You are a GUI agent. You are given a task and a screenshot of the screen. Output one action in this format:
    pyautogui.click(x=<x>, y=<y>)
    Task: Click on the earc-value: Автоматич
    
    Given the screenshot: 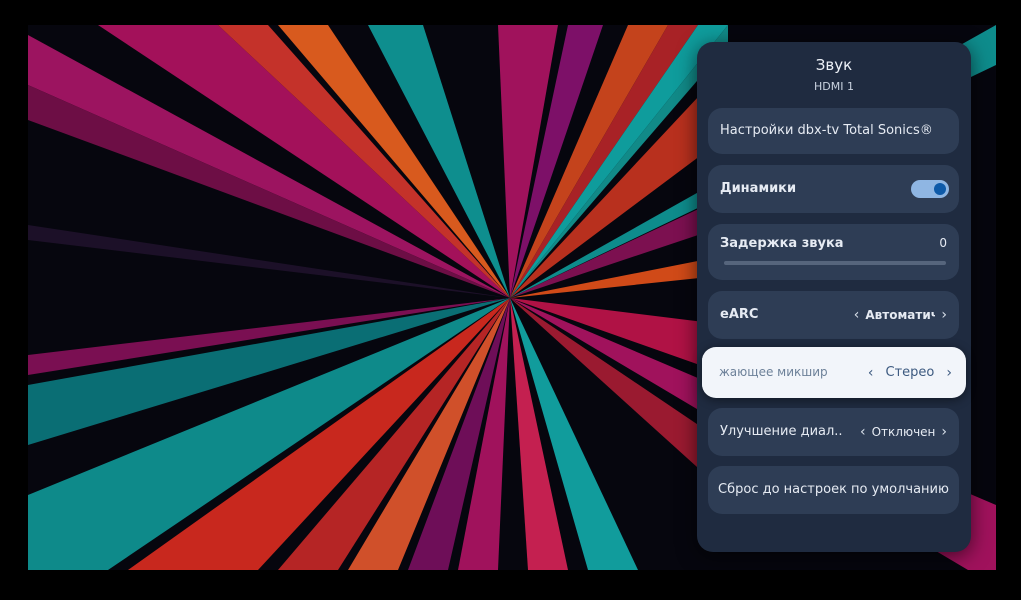 What is the action you would take?
    pyautogui.click(x=900, y=315)
    